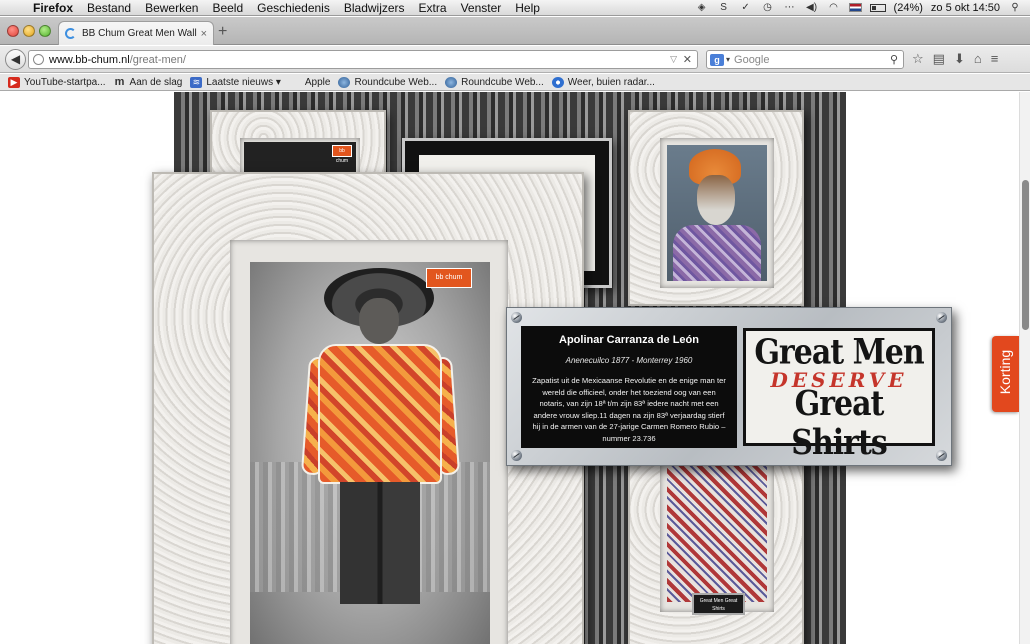 The image size is (1030, 644). I want to click on tab-active: BB Chum Great Men Wall ... ×, so click(136, 33).